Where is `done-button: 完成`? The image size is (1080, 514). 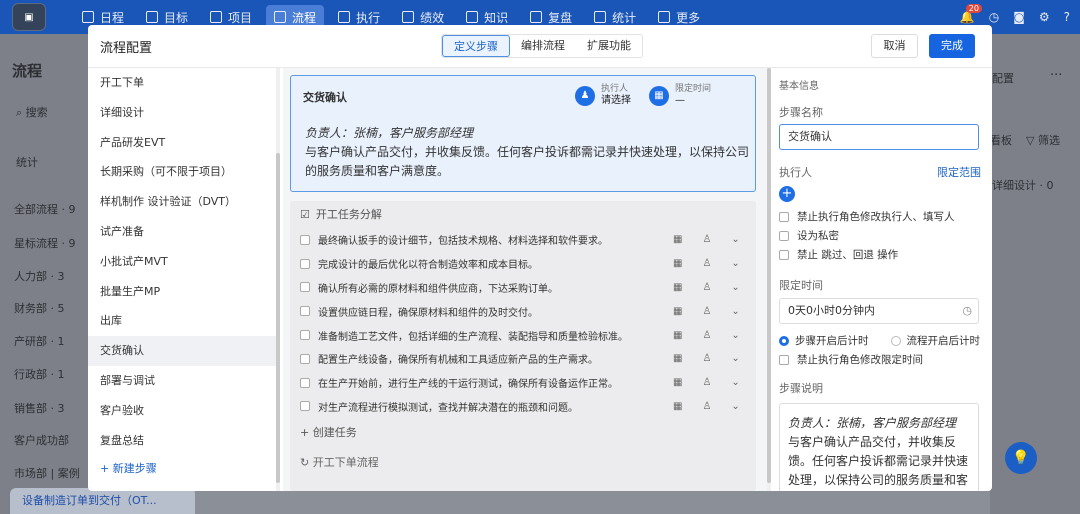 done-button: 完成 is located at coordinates (952, 46).